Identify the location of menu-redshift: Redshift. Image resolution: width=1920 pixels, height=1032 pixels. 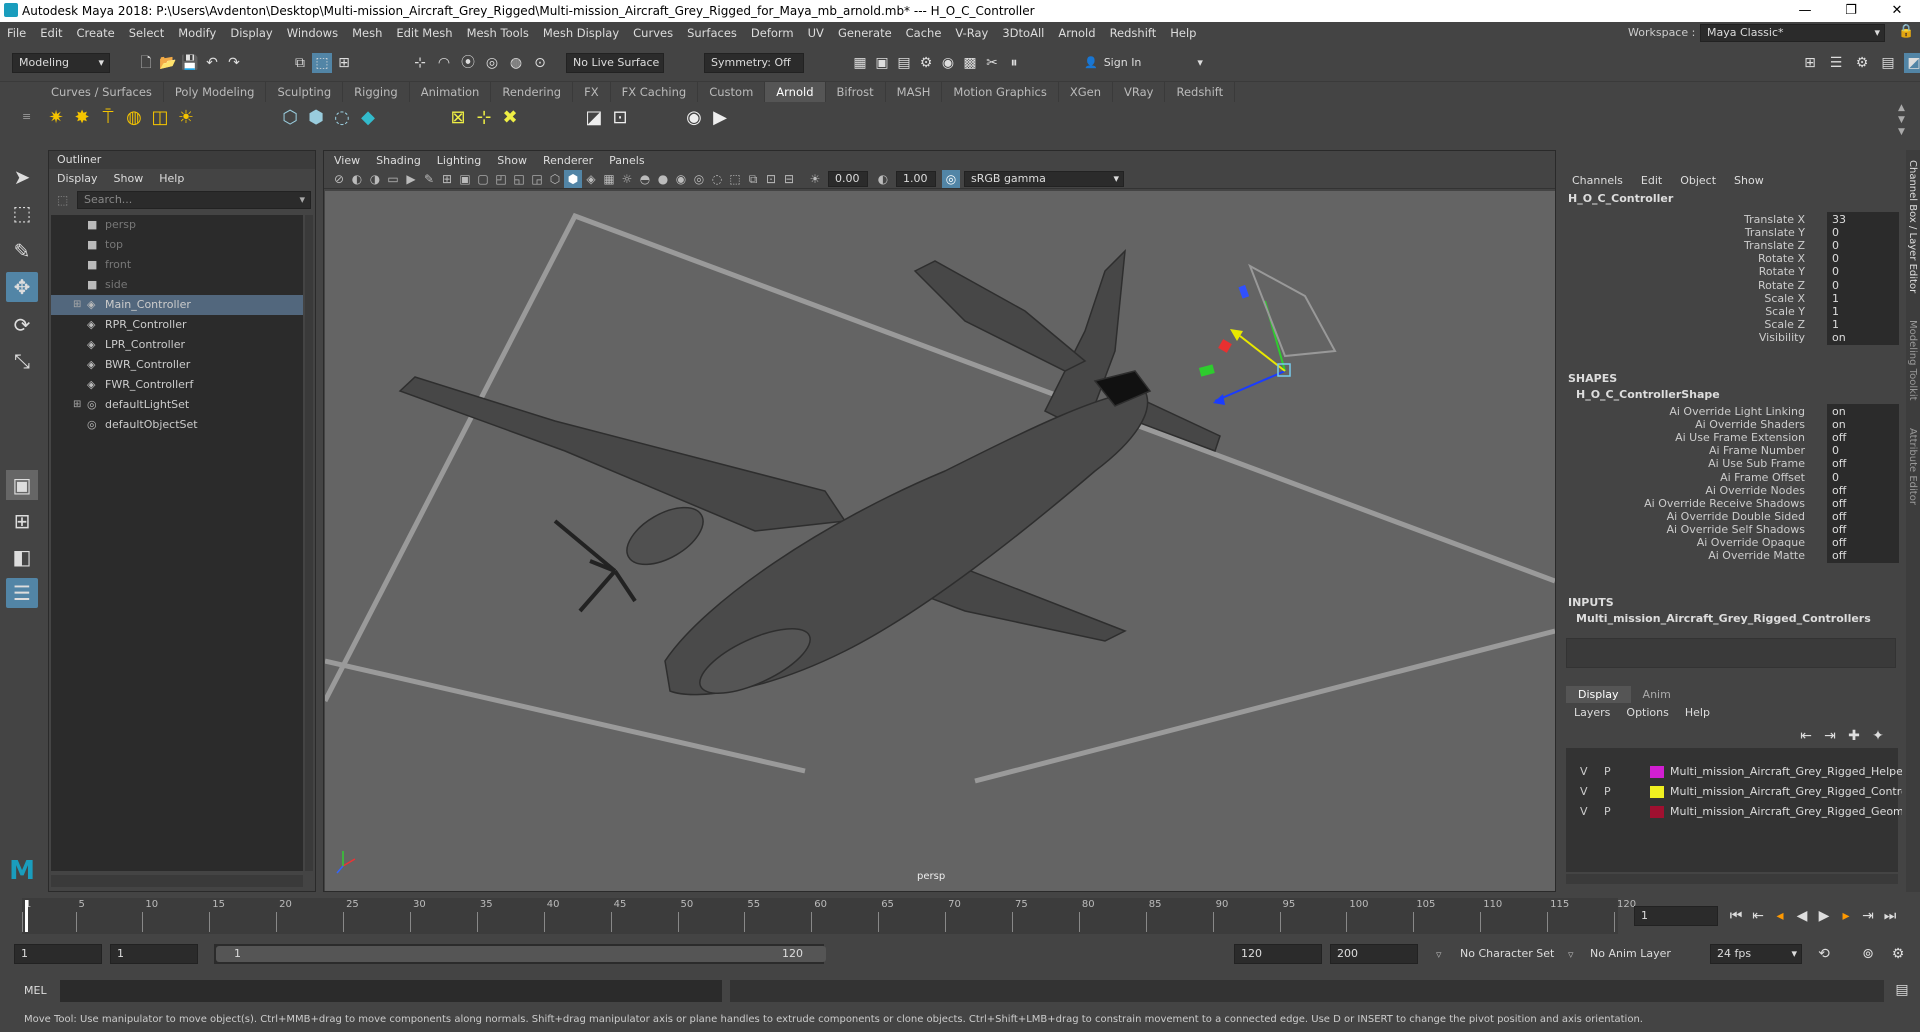
(1133, 33).